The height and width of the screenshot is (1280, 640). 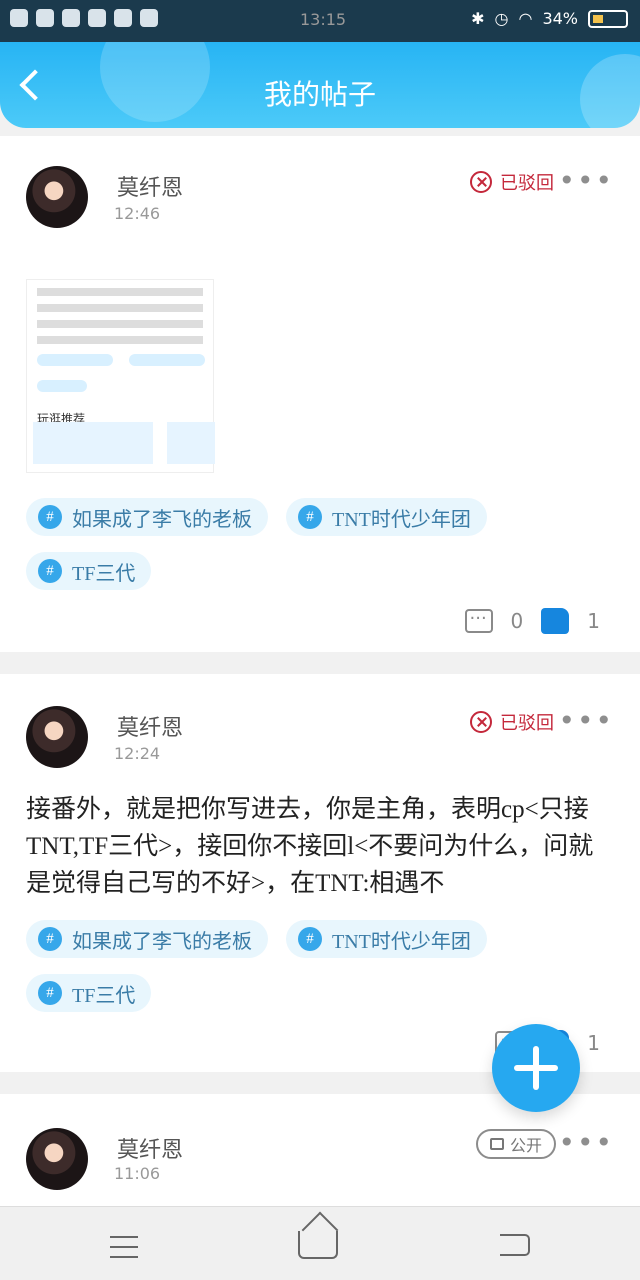 What do you see at coordinates (555, 621) in the screenshot?
I see `like-icon` at bounding box center [555, 621].